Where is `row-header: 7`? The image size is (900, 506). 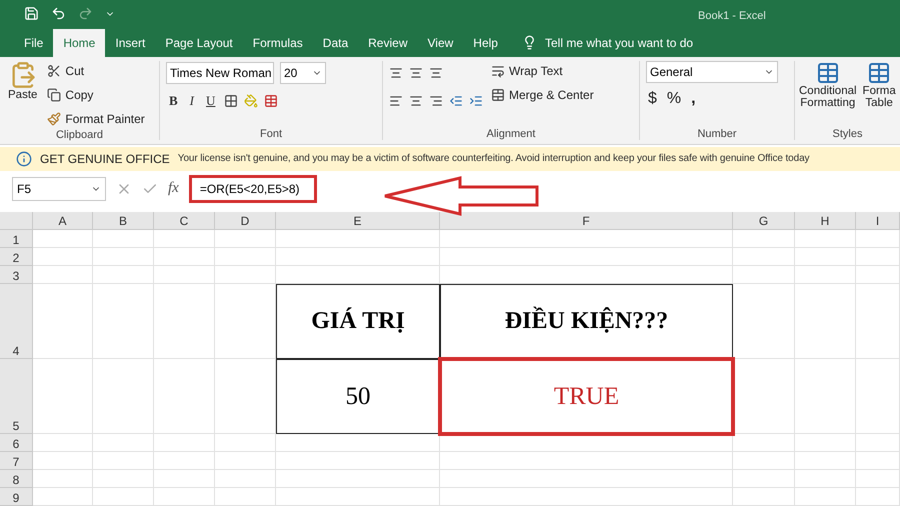
row-header: 7 is located at coordinates (16, 461).